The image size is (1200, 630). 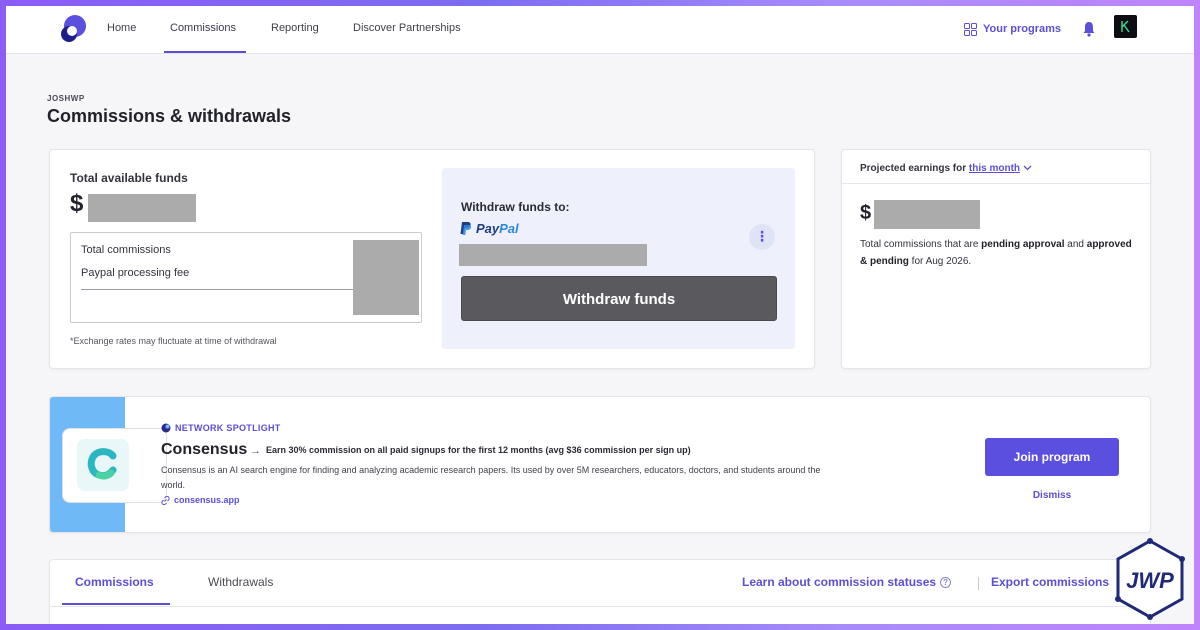 What do you see at coordinates (866, 213) in the screenshot?
I see `projected-currency: $` at bounding box center [866, 213].